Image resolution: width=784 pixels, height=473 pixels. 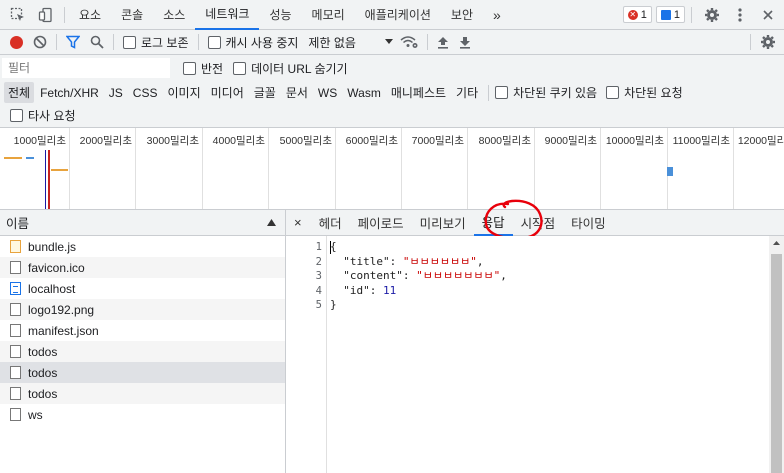 What do you see at coordinates (97, 42) in the screenshot?
I see `search-button` at bounding box center [97, 42].